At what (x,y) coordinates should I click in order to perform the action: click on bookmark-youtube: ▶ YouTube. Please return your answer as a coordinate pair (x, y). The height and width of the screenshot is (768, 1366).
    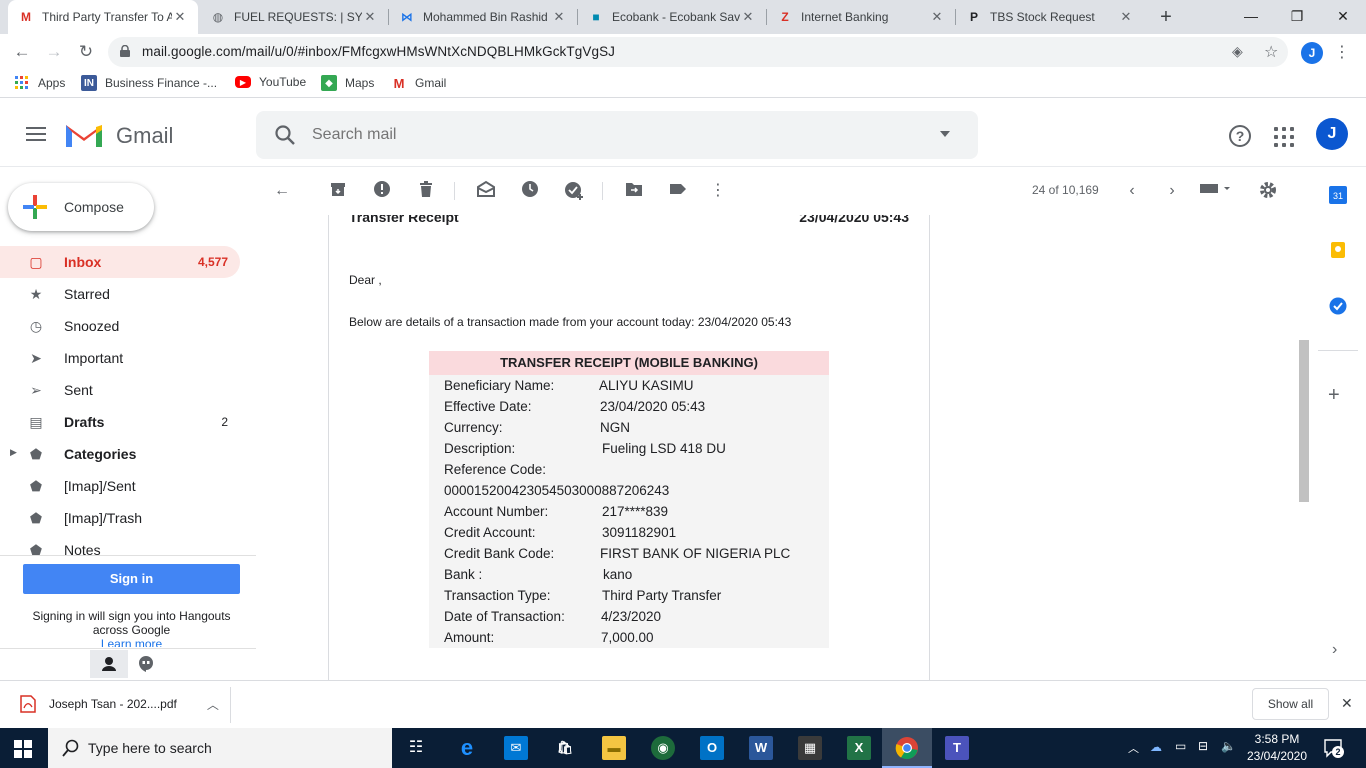
    Looking at the image, I should click on (270, 82).